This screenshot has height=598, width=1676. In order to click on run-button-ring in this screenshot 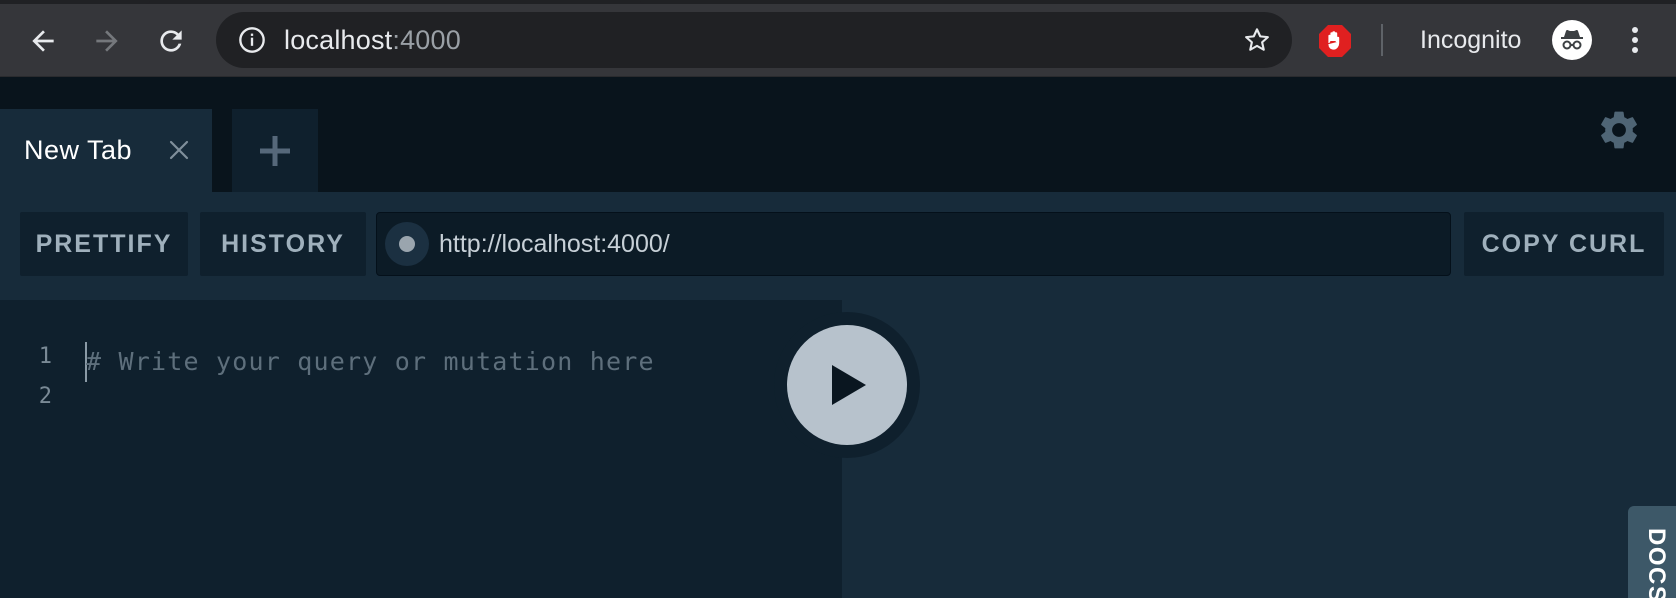, I will do `click(847, 385)`.